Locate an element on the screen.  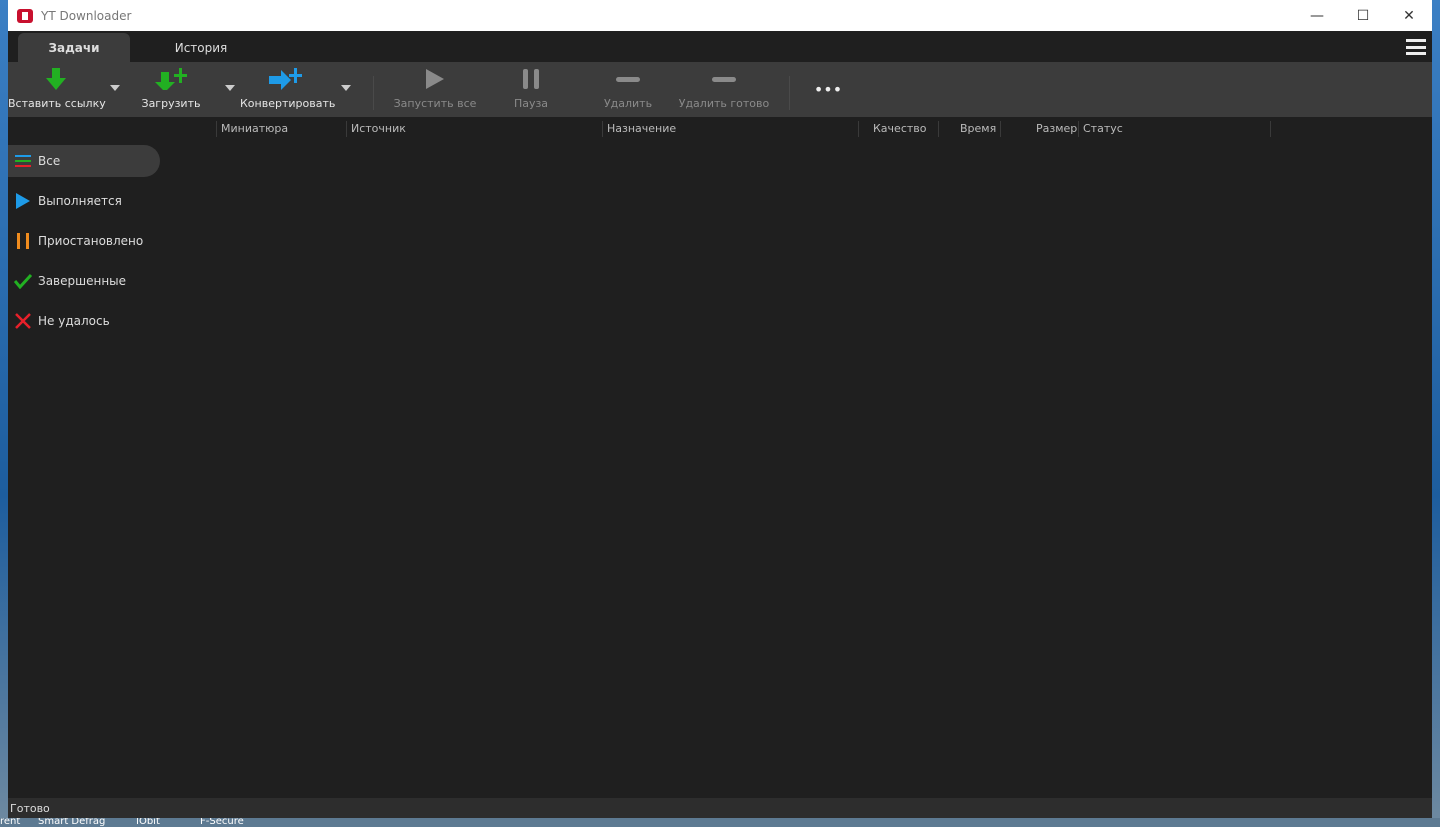
hamburger-menu-icon is located at coordinates (1416, 47).